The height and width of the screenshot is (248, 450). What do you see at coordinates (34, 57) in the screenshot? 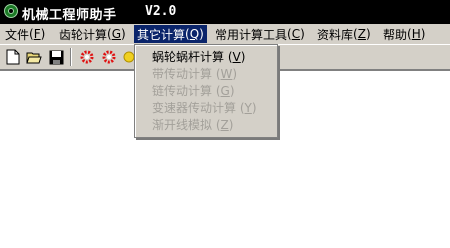
I see `open-folder-icon` at bounding box center [34, 57].